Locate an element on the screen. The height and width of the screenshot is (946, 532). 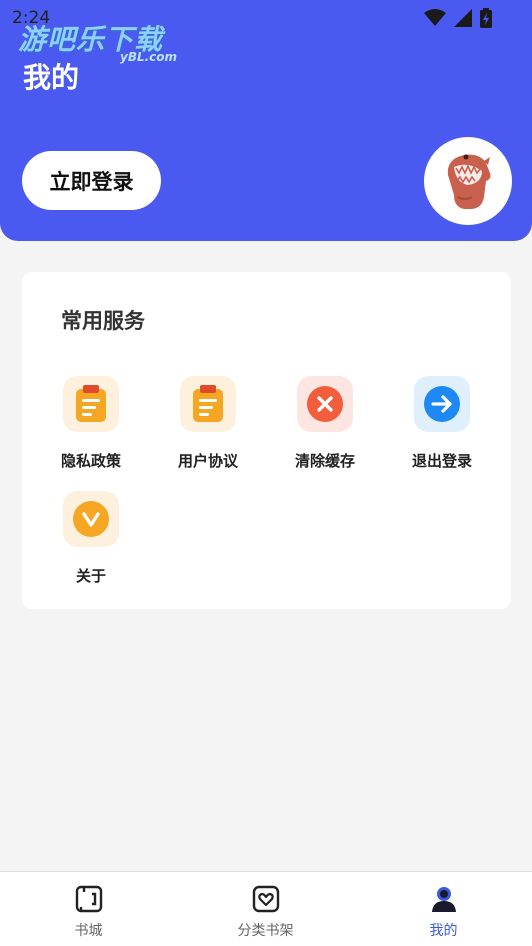
tab-label: 书城 is located at coordinates (88, 931).